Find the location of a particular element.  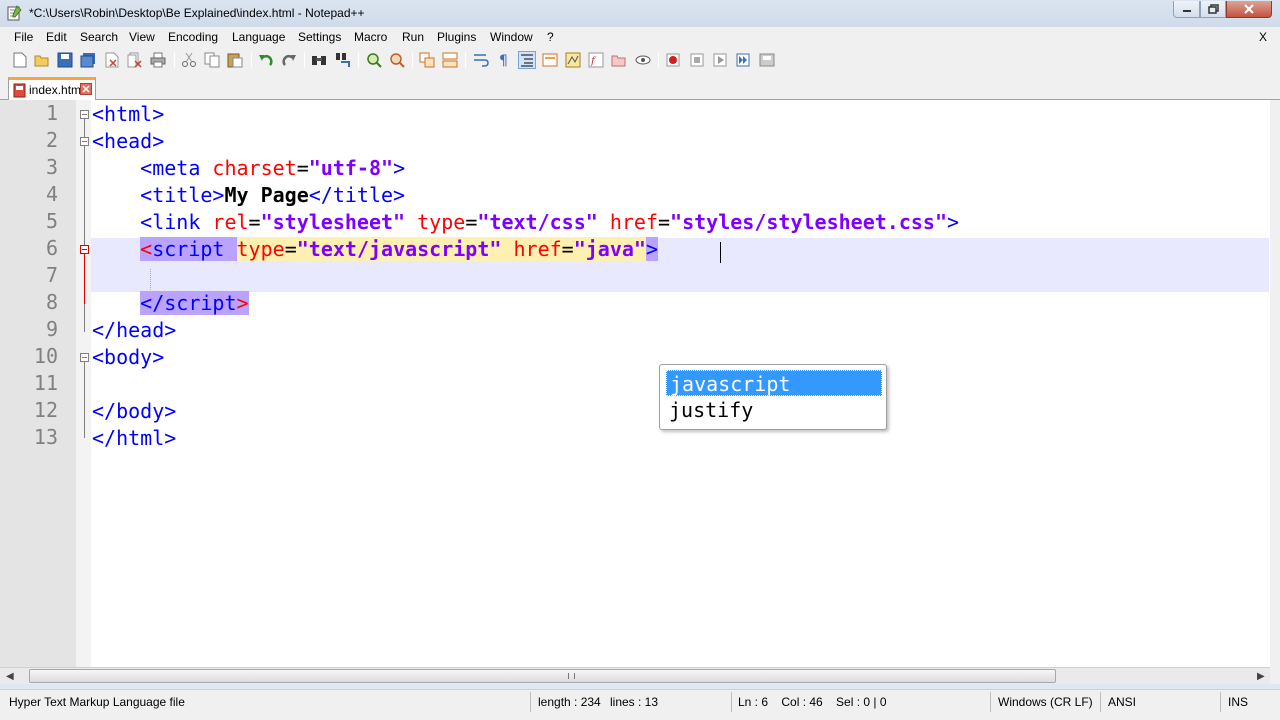

code-token: "text/javascript" is located at coordinates (399, 249).